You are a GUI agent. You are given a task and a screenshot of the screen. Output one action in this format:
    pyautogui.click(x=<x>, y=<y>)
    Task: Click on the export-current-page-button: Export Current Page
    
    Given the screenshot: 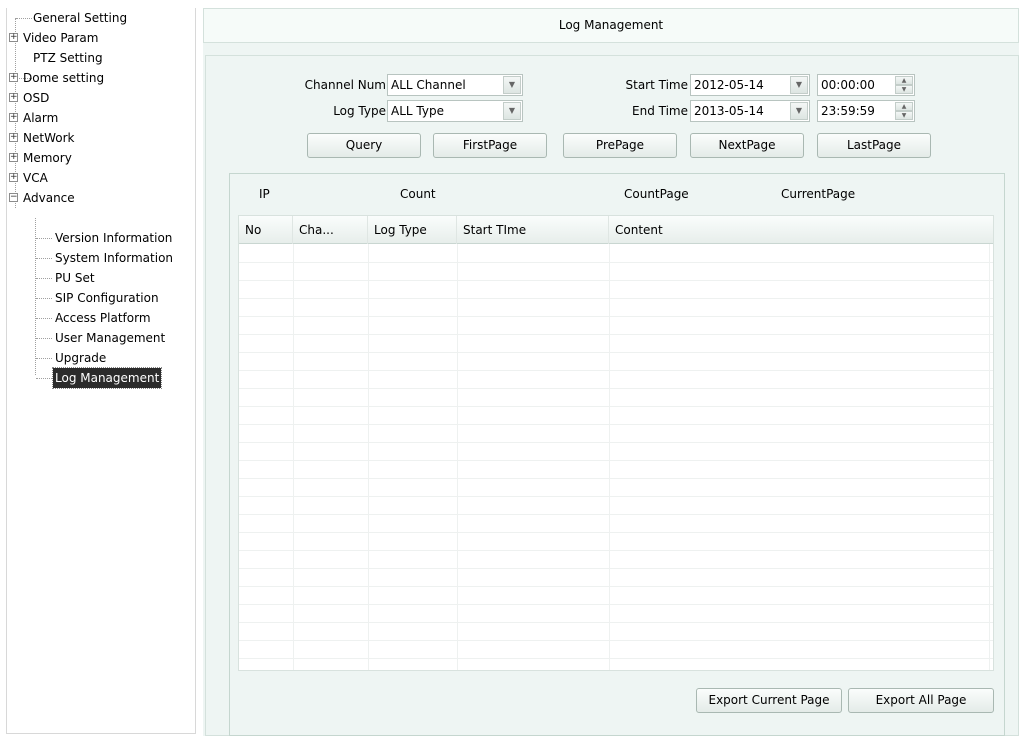 What is the action you would take?
    pyautogui.click(x=769, y=700)
    